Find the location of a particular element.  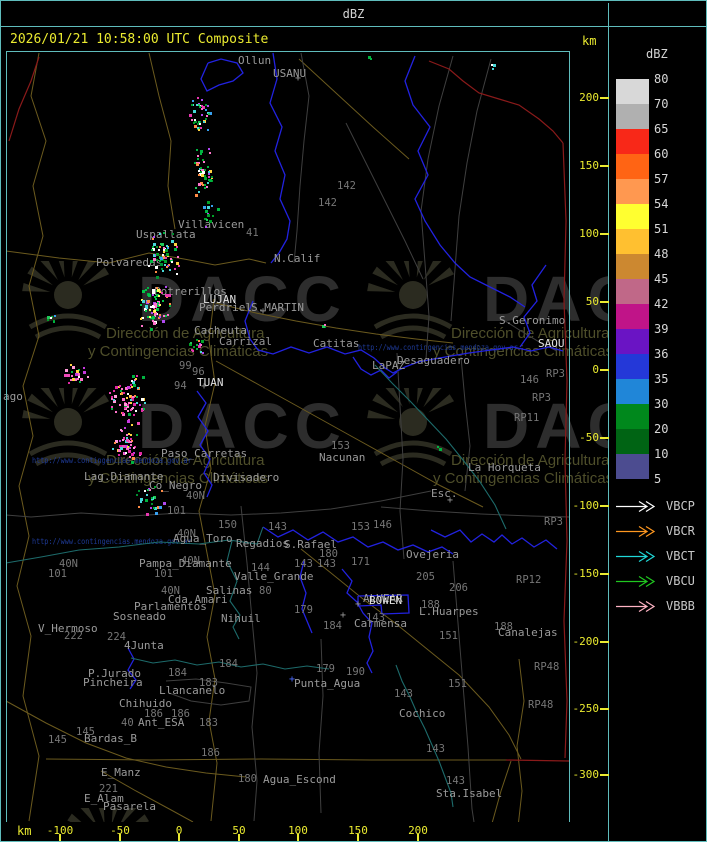

scale-value-label: 30 is located at coordinates (661, 404).